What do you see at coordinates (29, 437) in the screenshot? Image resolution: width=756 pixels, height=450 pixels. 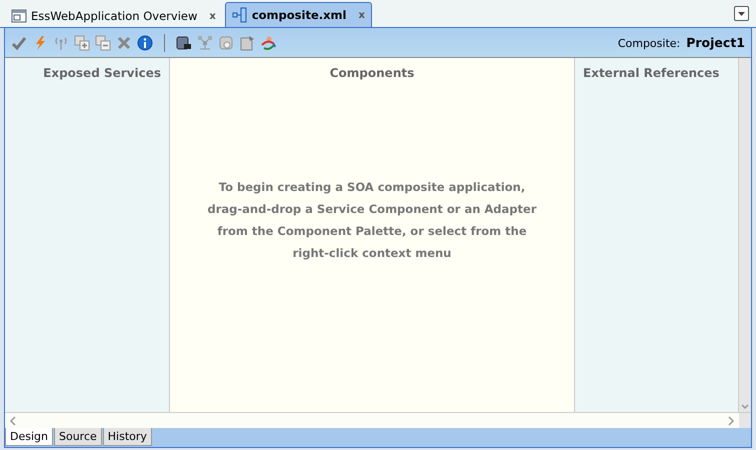 I see `view-tab: Design` at bounding box center [29, 437].